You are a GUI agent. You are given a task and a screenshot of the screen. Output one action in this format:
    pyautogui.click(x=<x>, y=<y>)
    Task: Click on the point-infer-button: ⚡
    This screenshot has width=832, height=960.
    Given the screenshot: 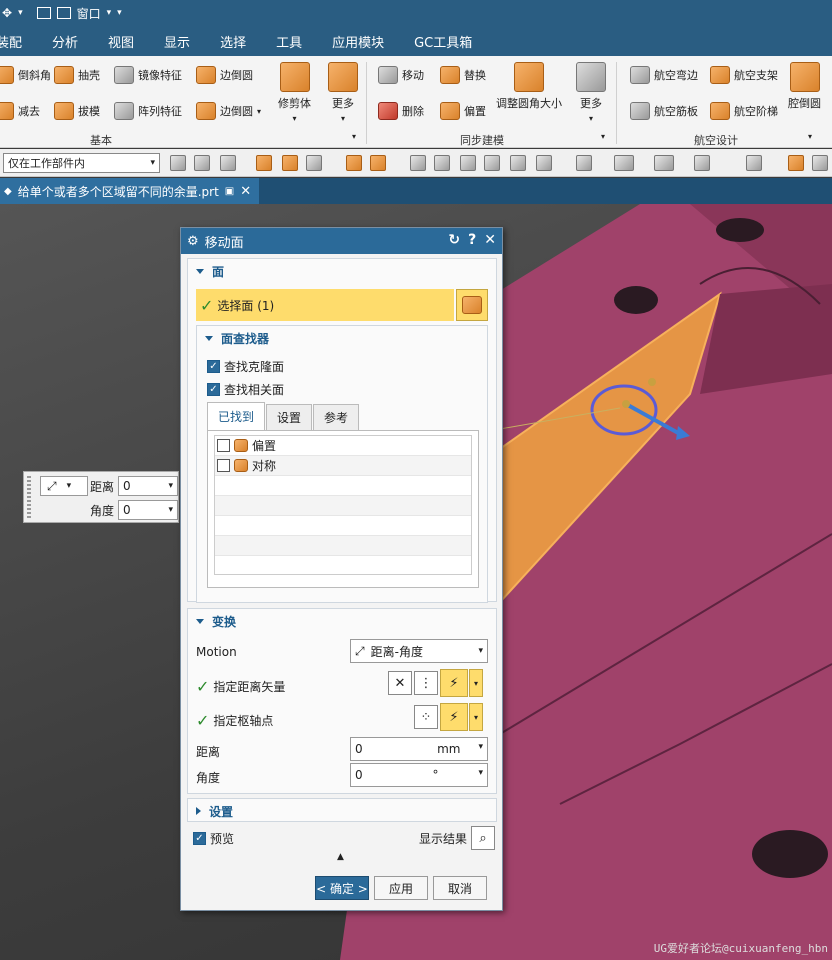 What is the action you would take?
    pyautogui.click(x=454, y=717)
    